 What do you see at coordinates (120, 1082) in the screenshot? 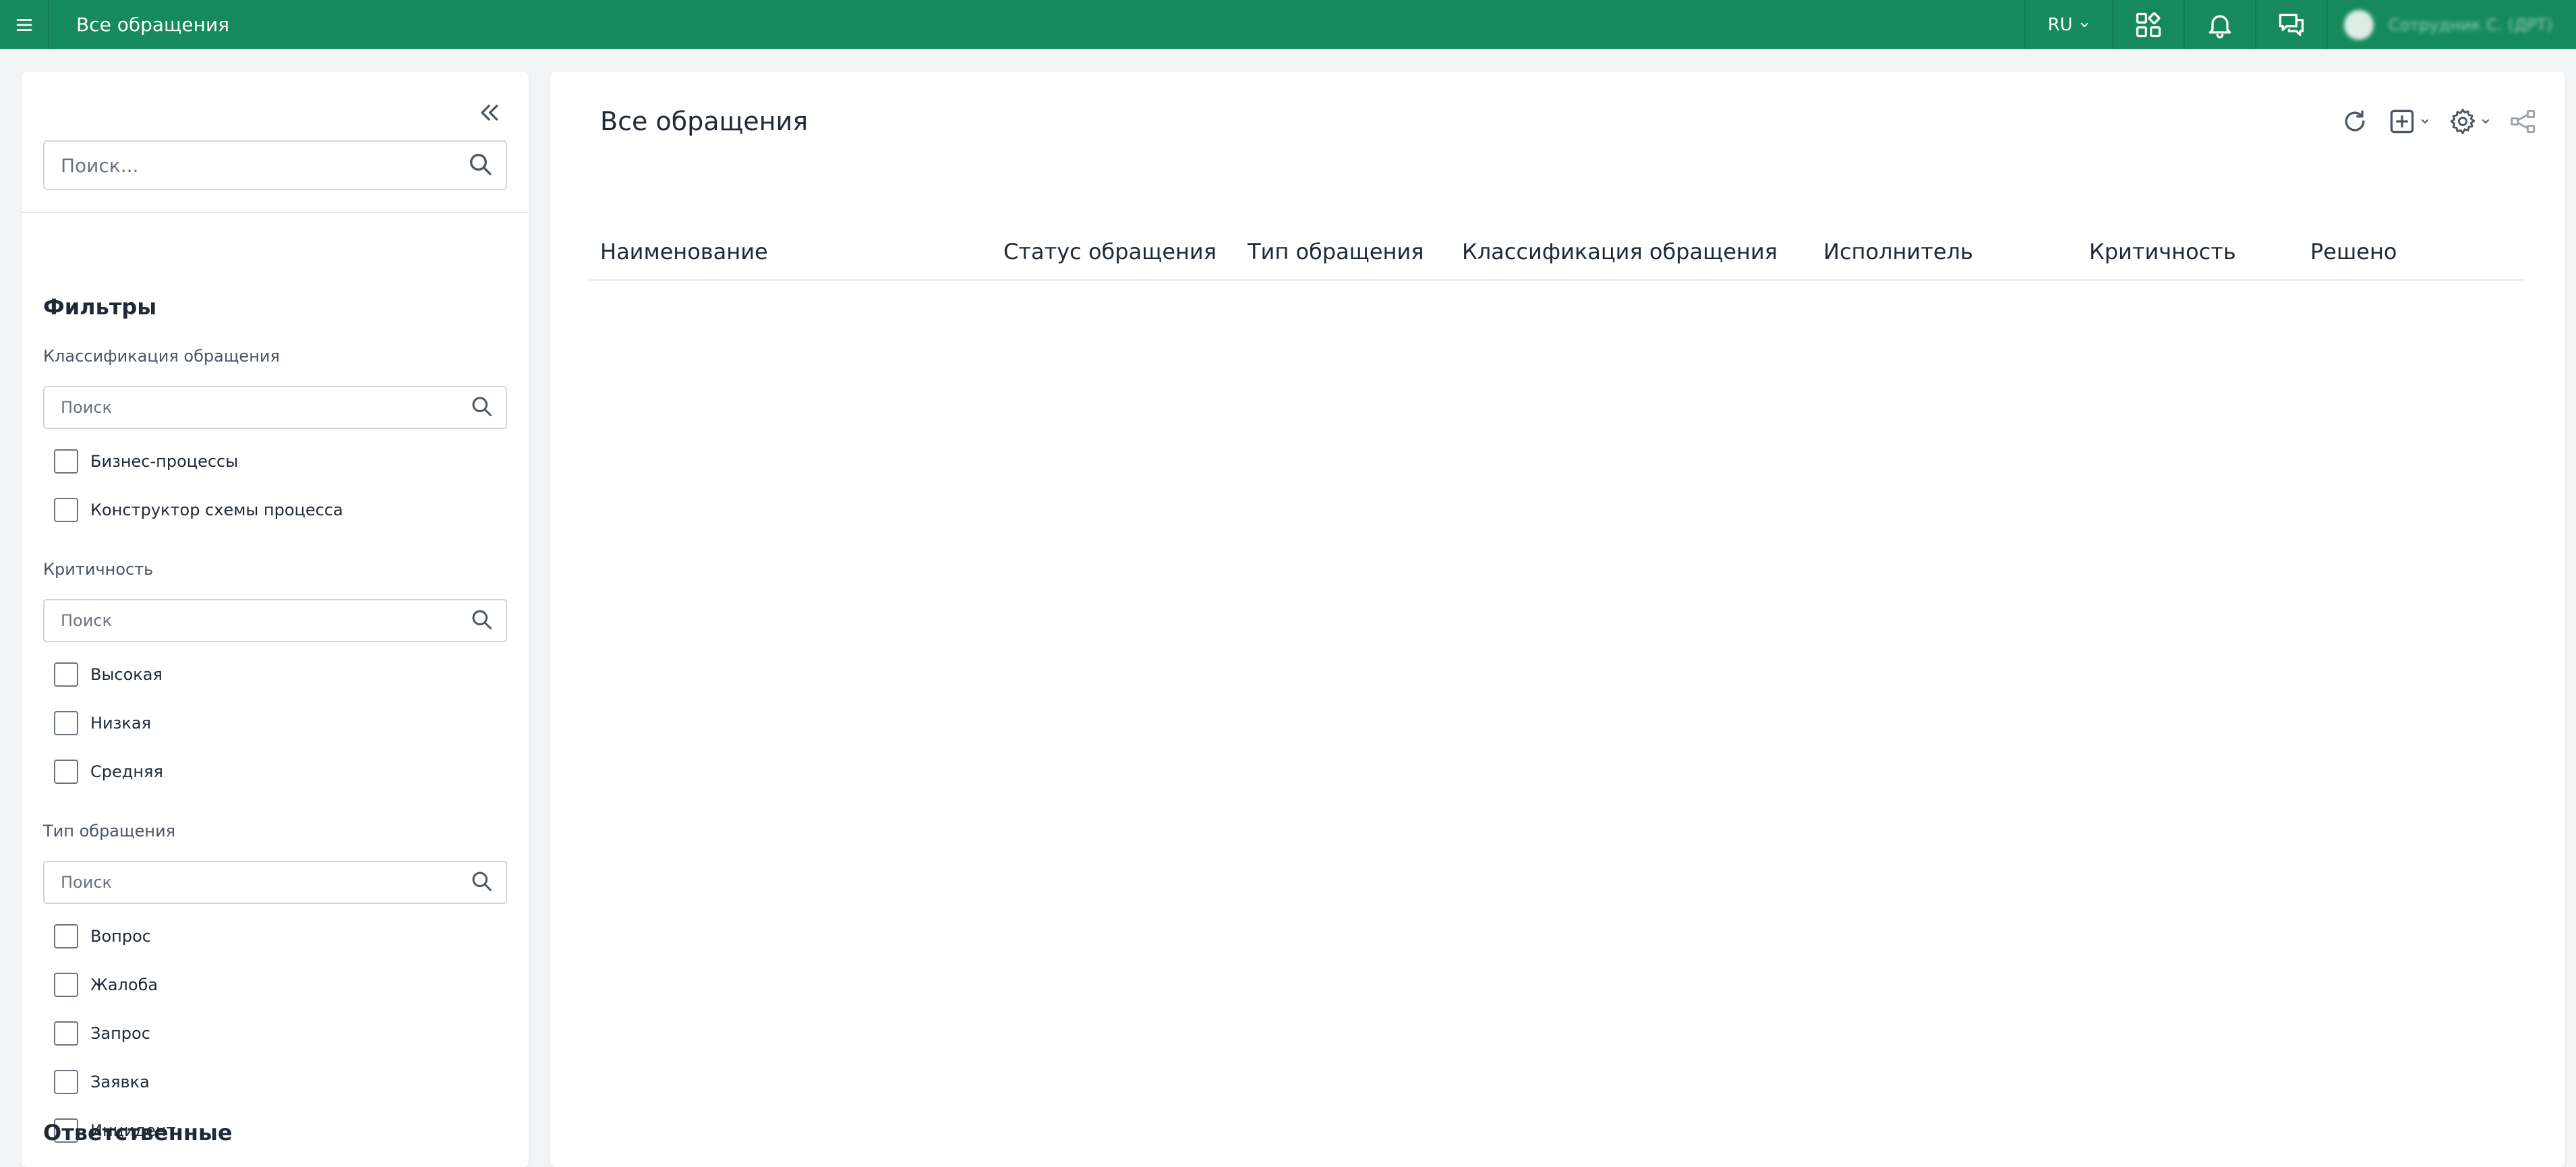
I see `filter-option-label: Заявка` at bounding box center [120, 1082].